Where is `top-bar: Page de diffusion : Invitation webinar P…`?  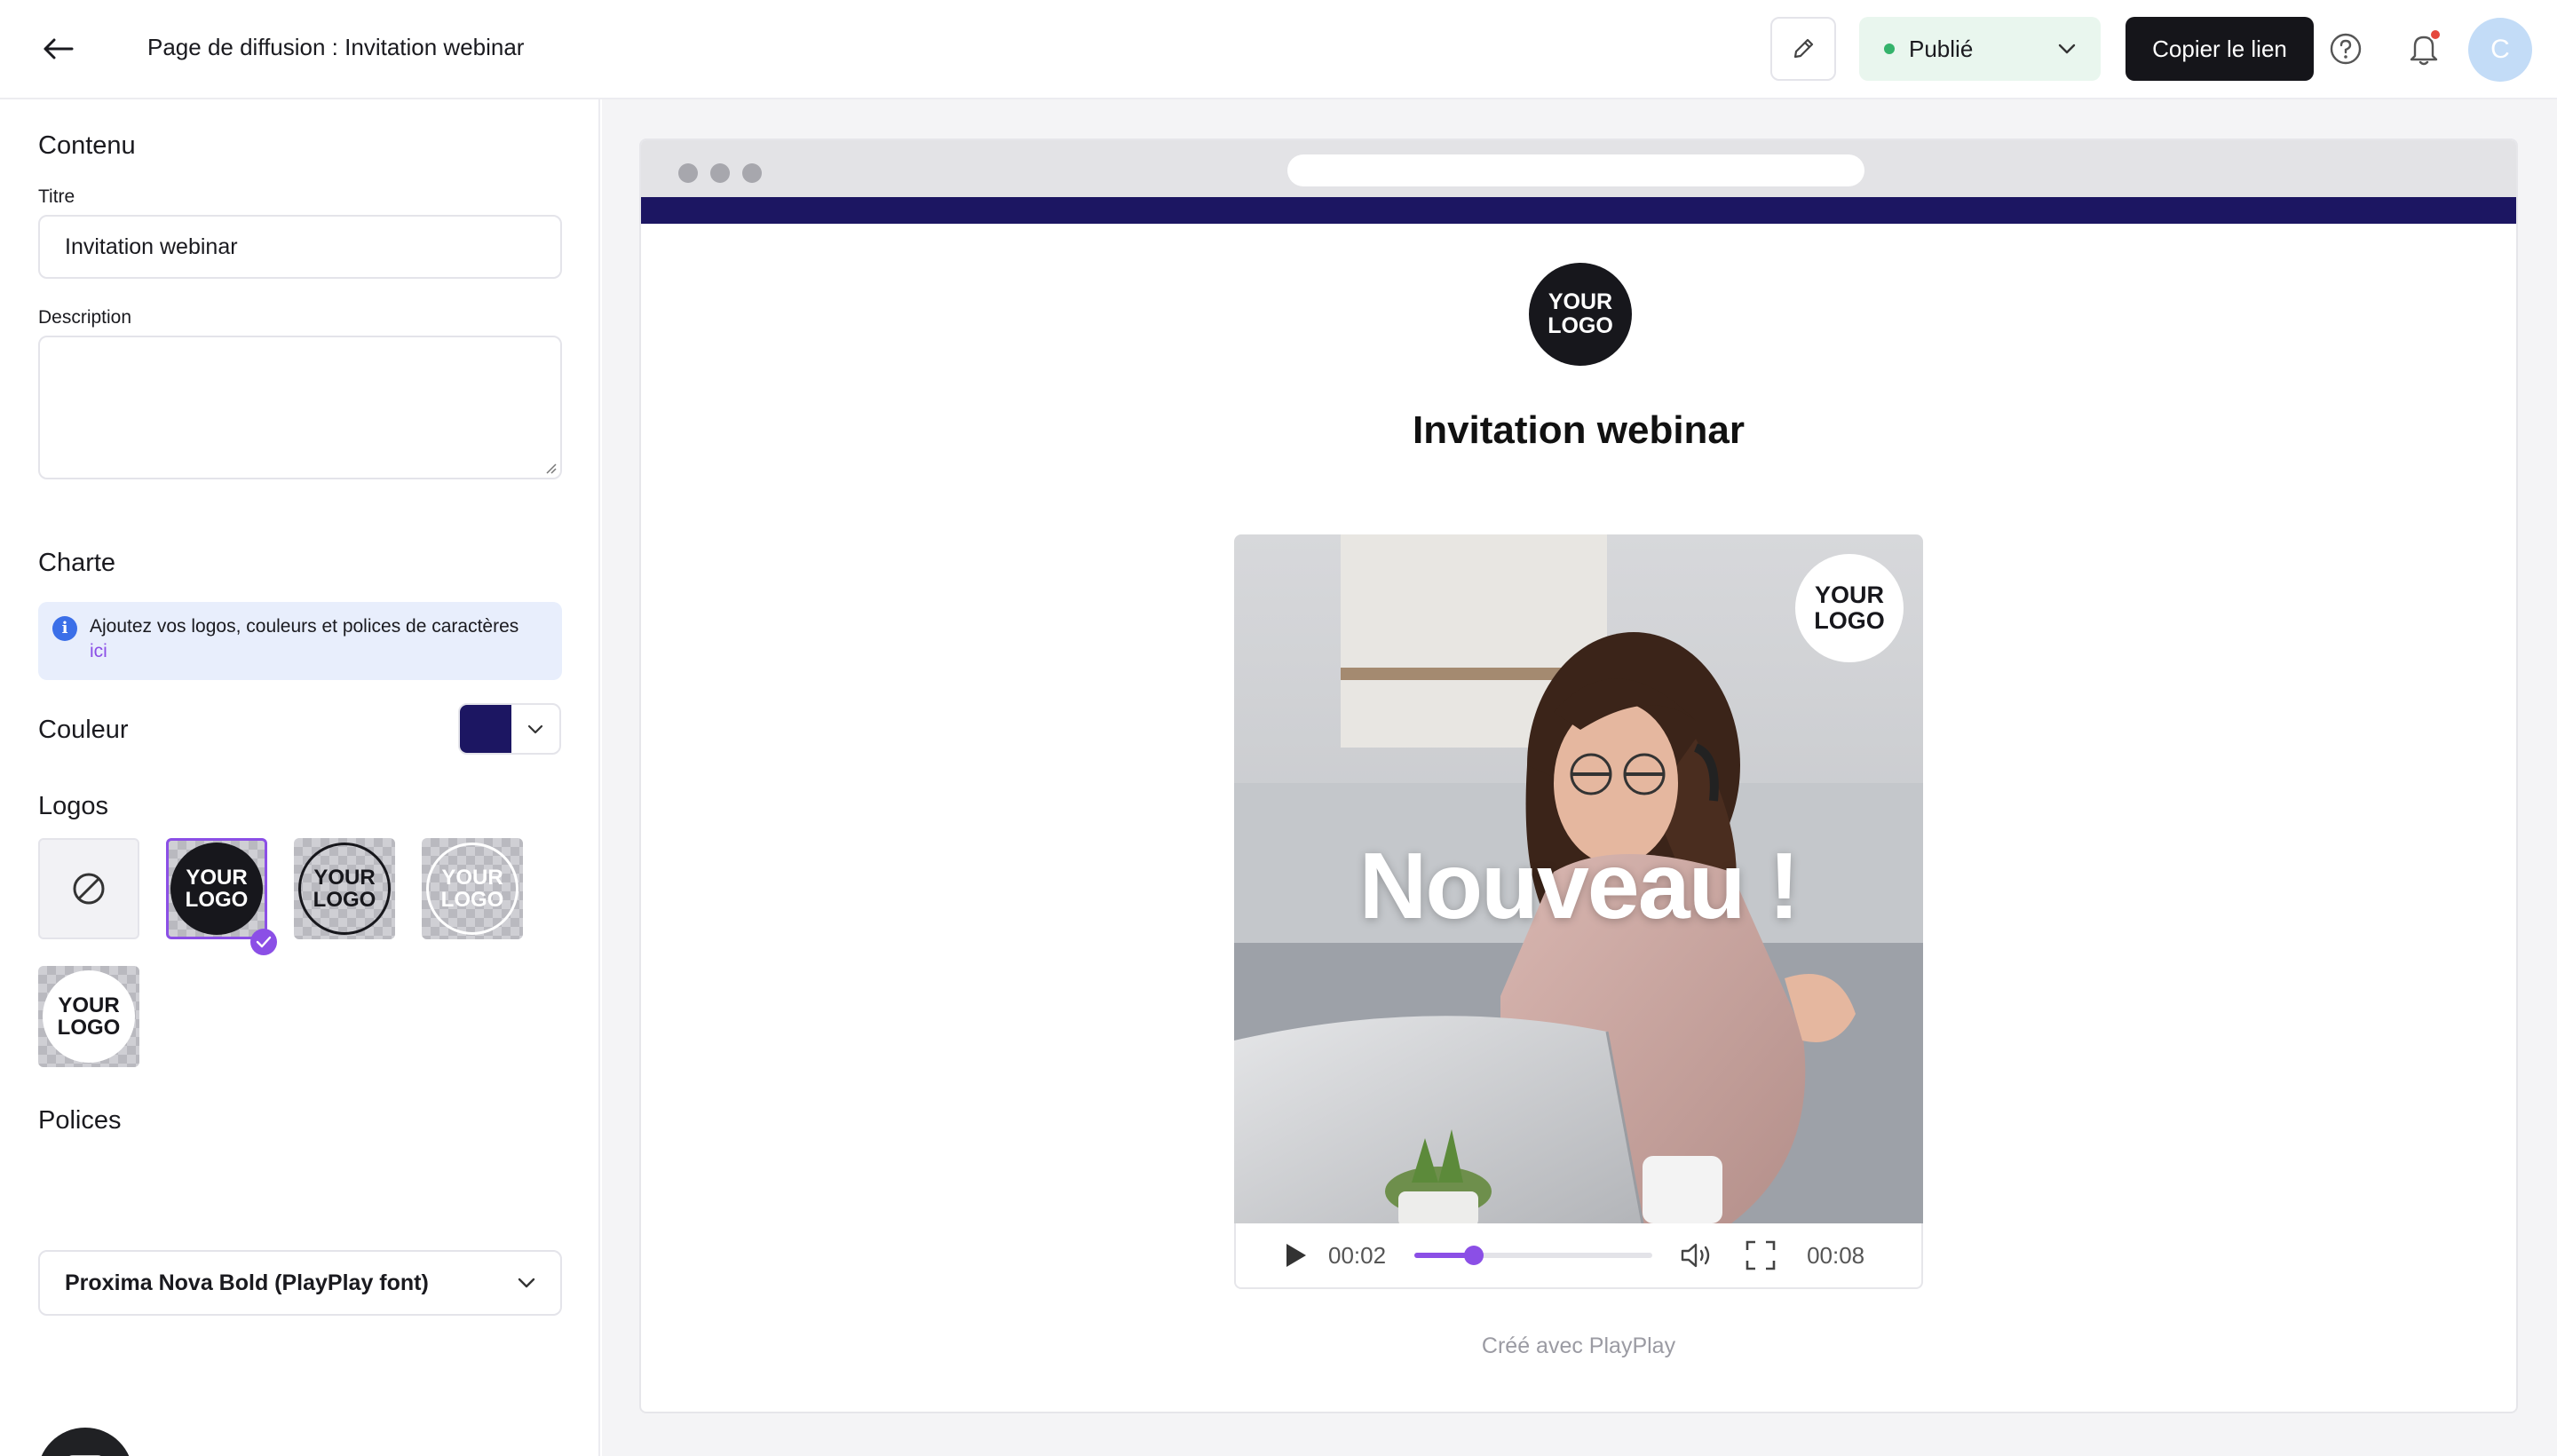 top-bar: Page de diffusion : Invitation webinar P… is located at coordinates (1278, 49).